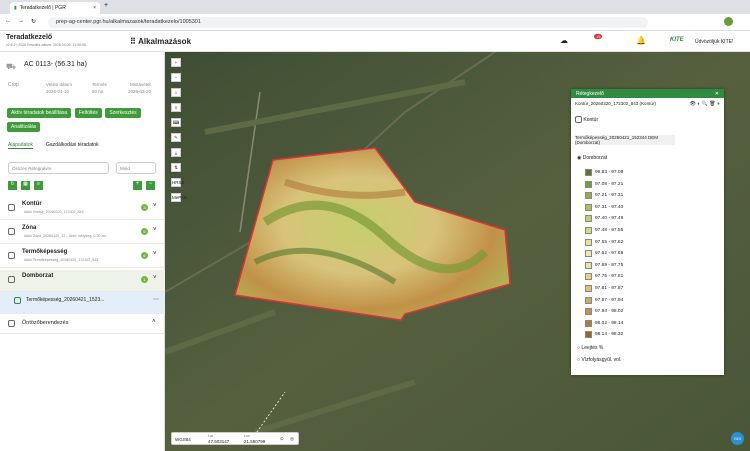 This screenshot has height=451, width=750. What do you see at coordinates (156, 299) in the screenshot?
I see `more-icon: ⋯` at bounding box center [156, 299].